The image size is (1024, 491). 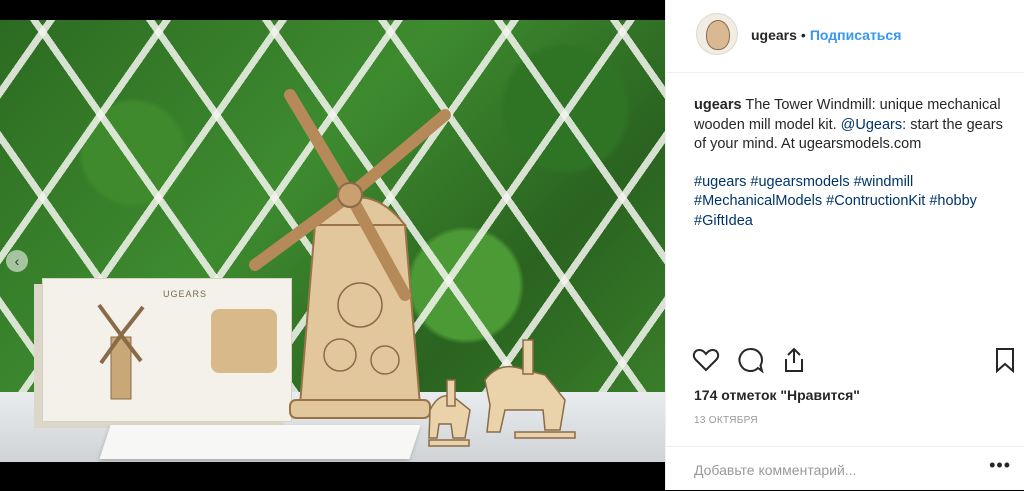 I want to click on box-windmill-illustration, so click(x=121, y=351).